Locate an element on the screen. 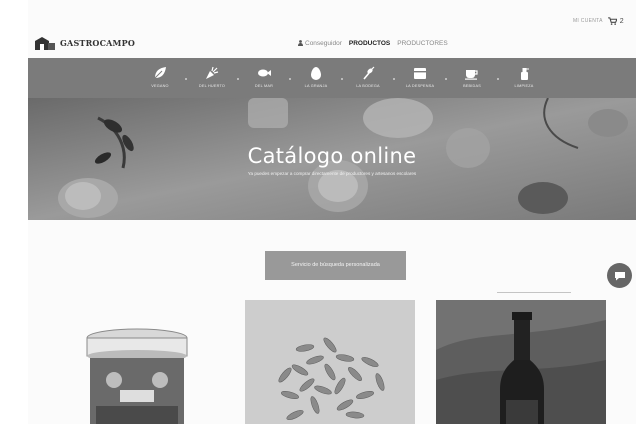  product-image-pasta is located at coordinates (330, 362).